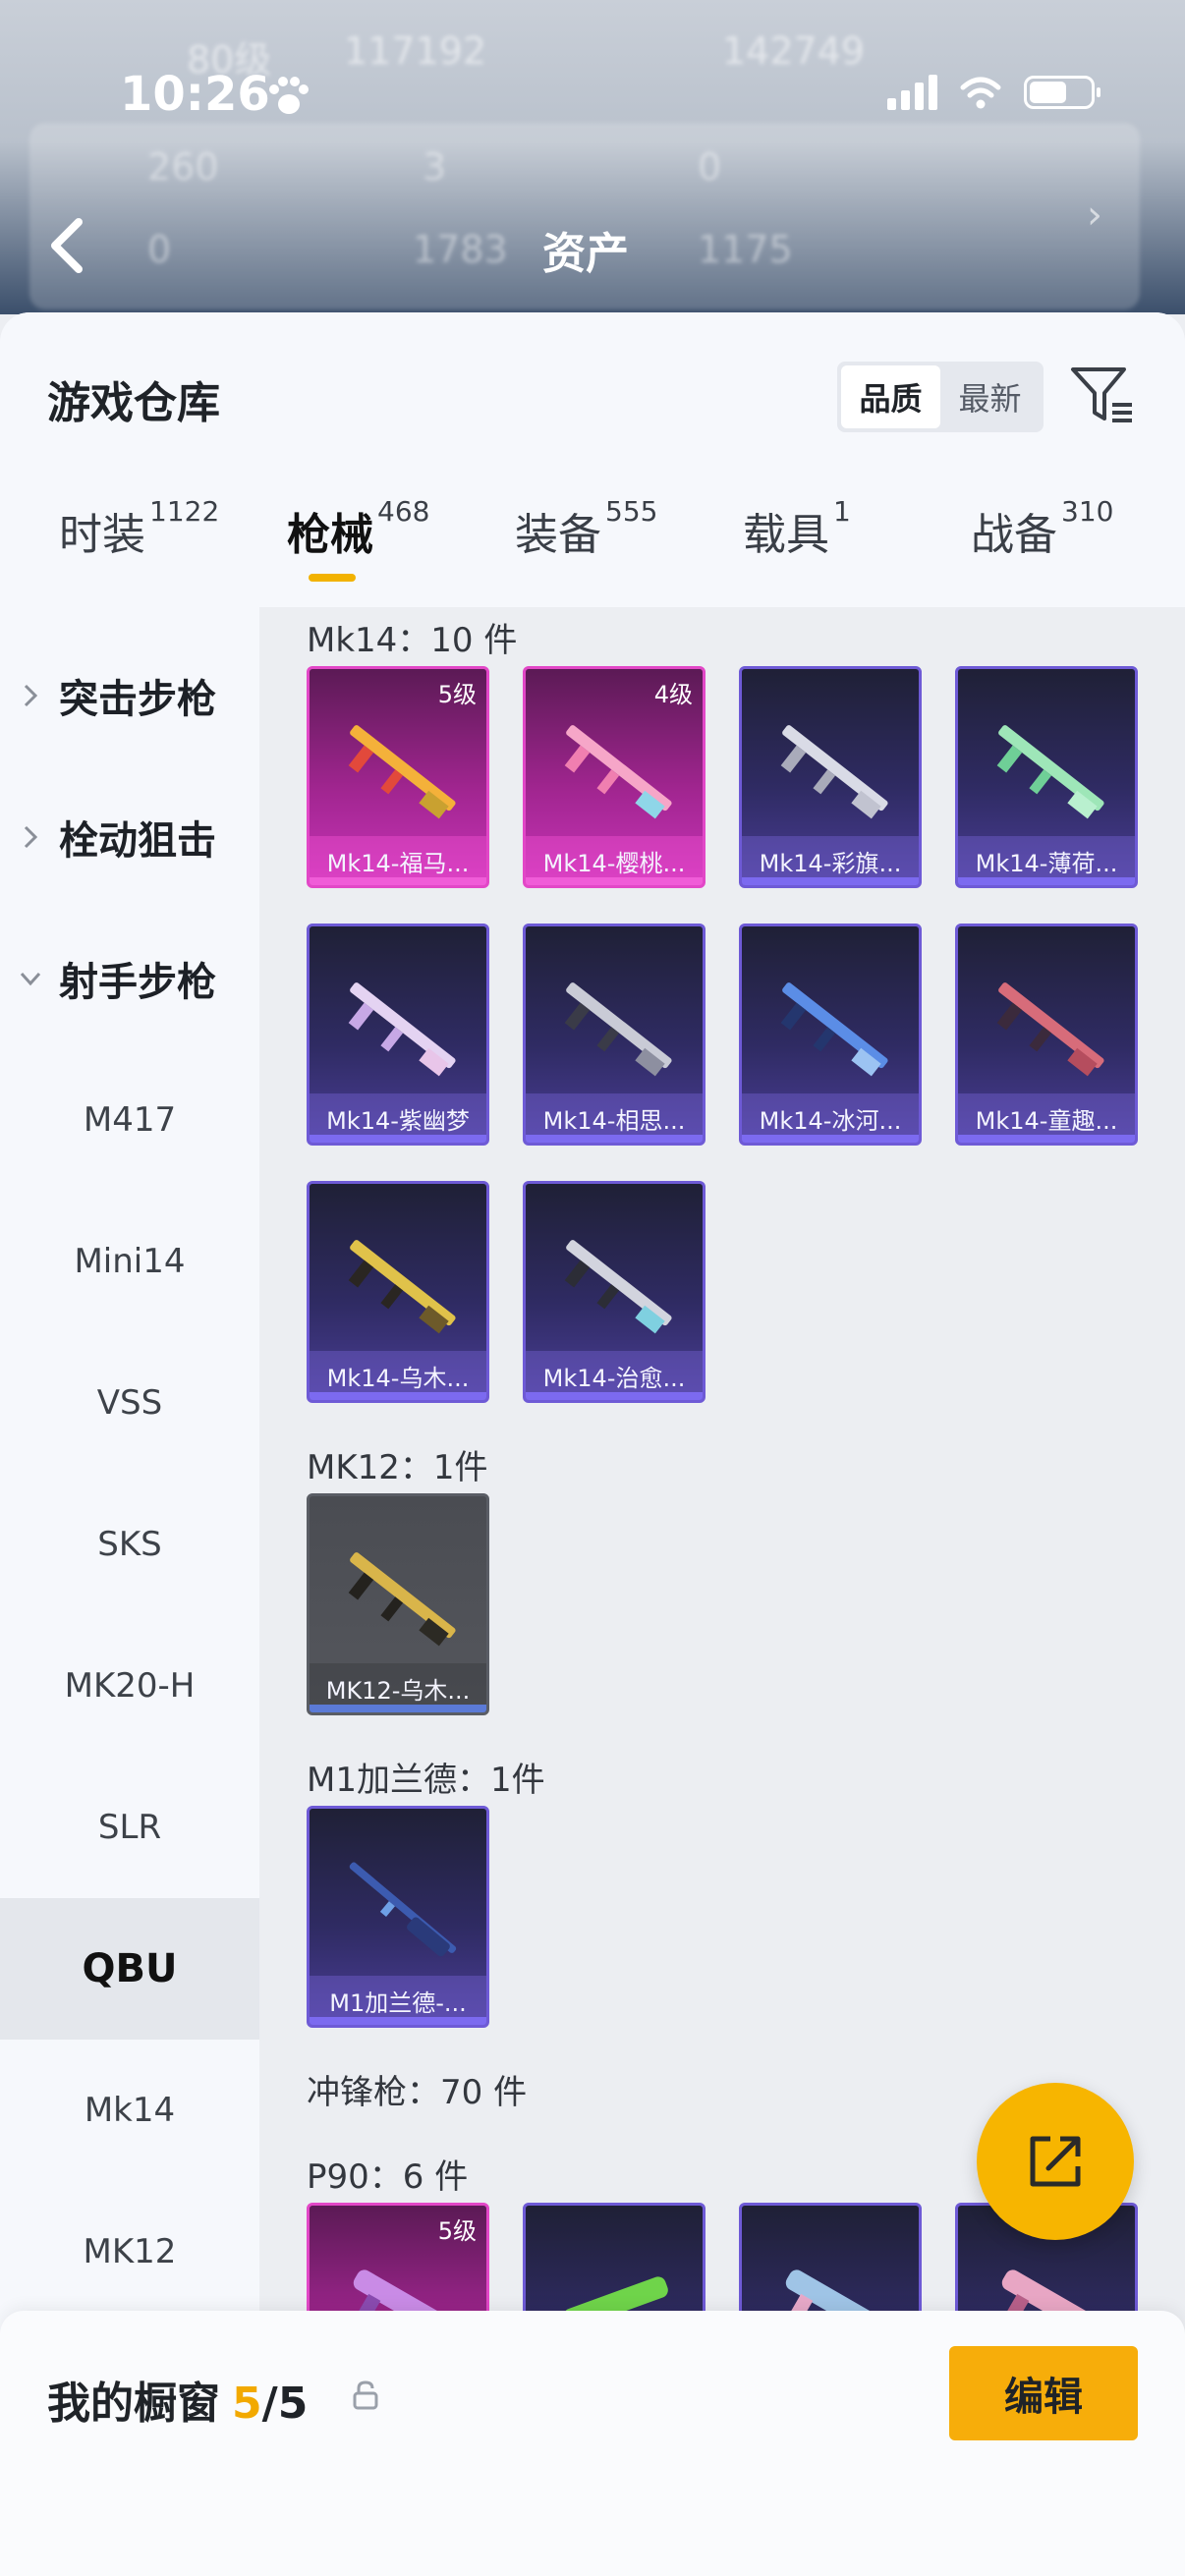  What do you see at coordinates (994, 92) in the screenshot?
I see `status-icons` at bounding box center [994, 92].